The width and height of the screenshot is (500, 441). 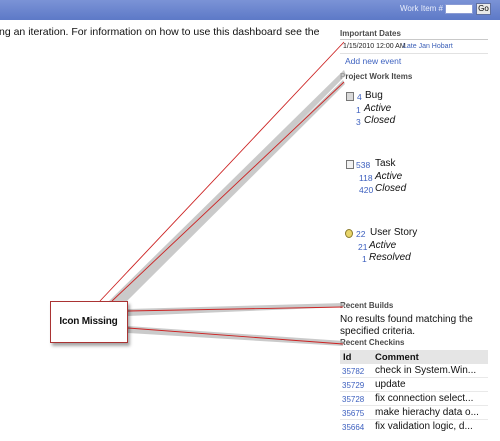 What do you see at coordinates (362, 247) in the screenshot?
I see `user-story-active-count-link: 21` at bounding box center [362, 247].